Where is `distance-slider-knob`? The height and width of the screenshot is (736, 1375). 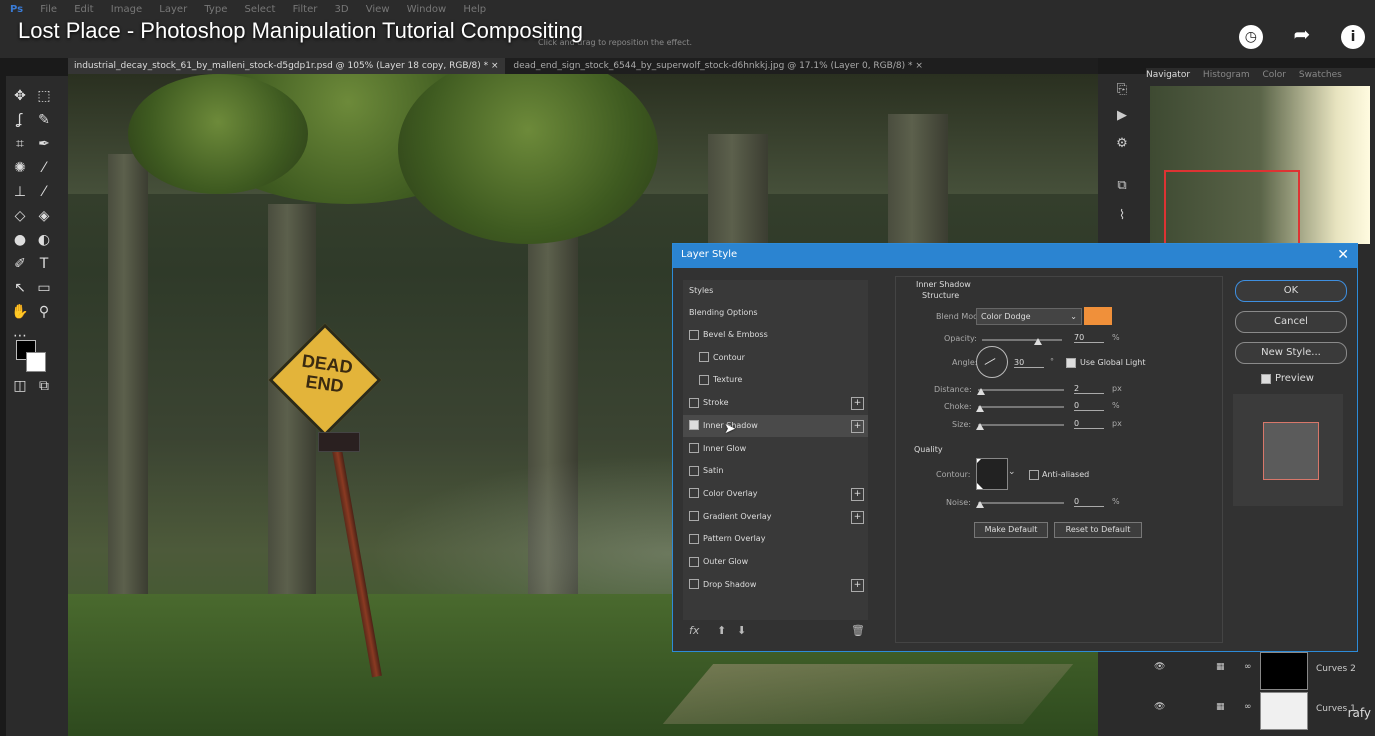 distance-slider-knob is located at coordinates (981, 391).